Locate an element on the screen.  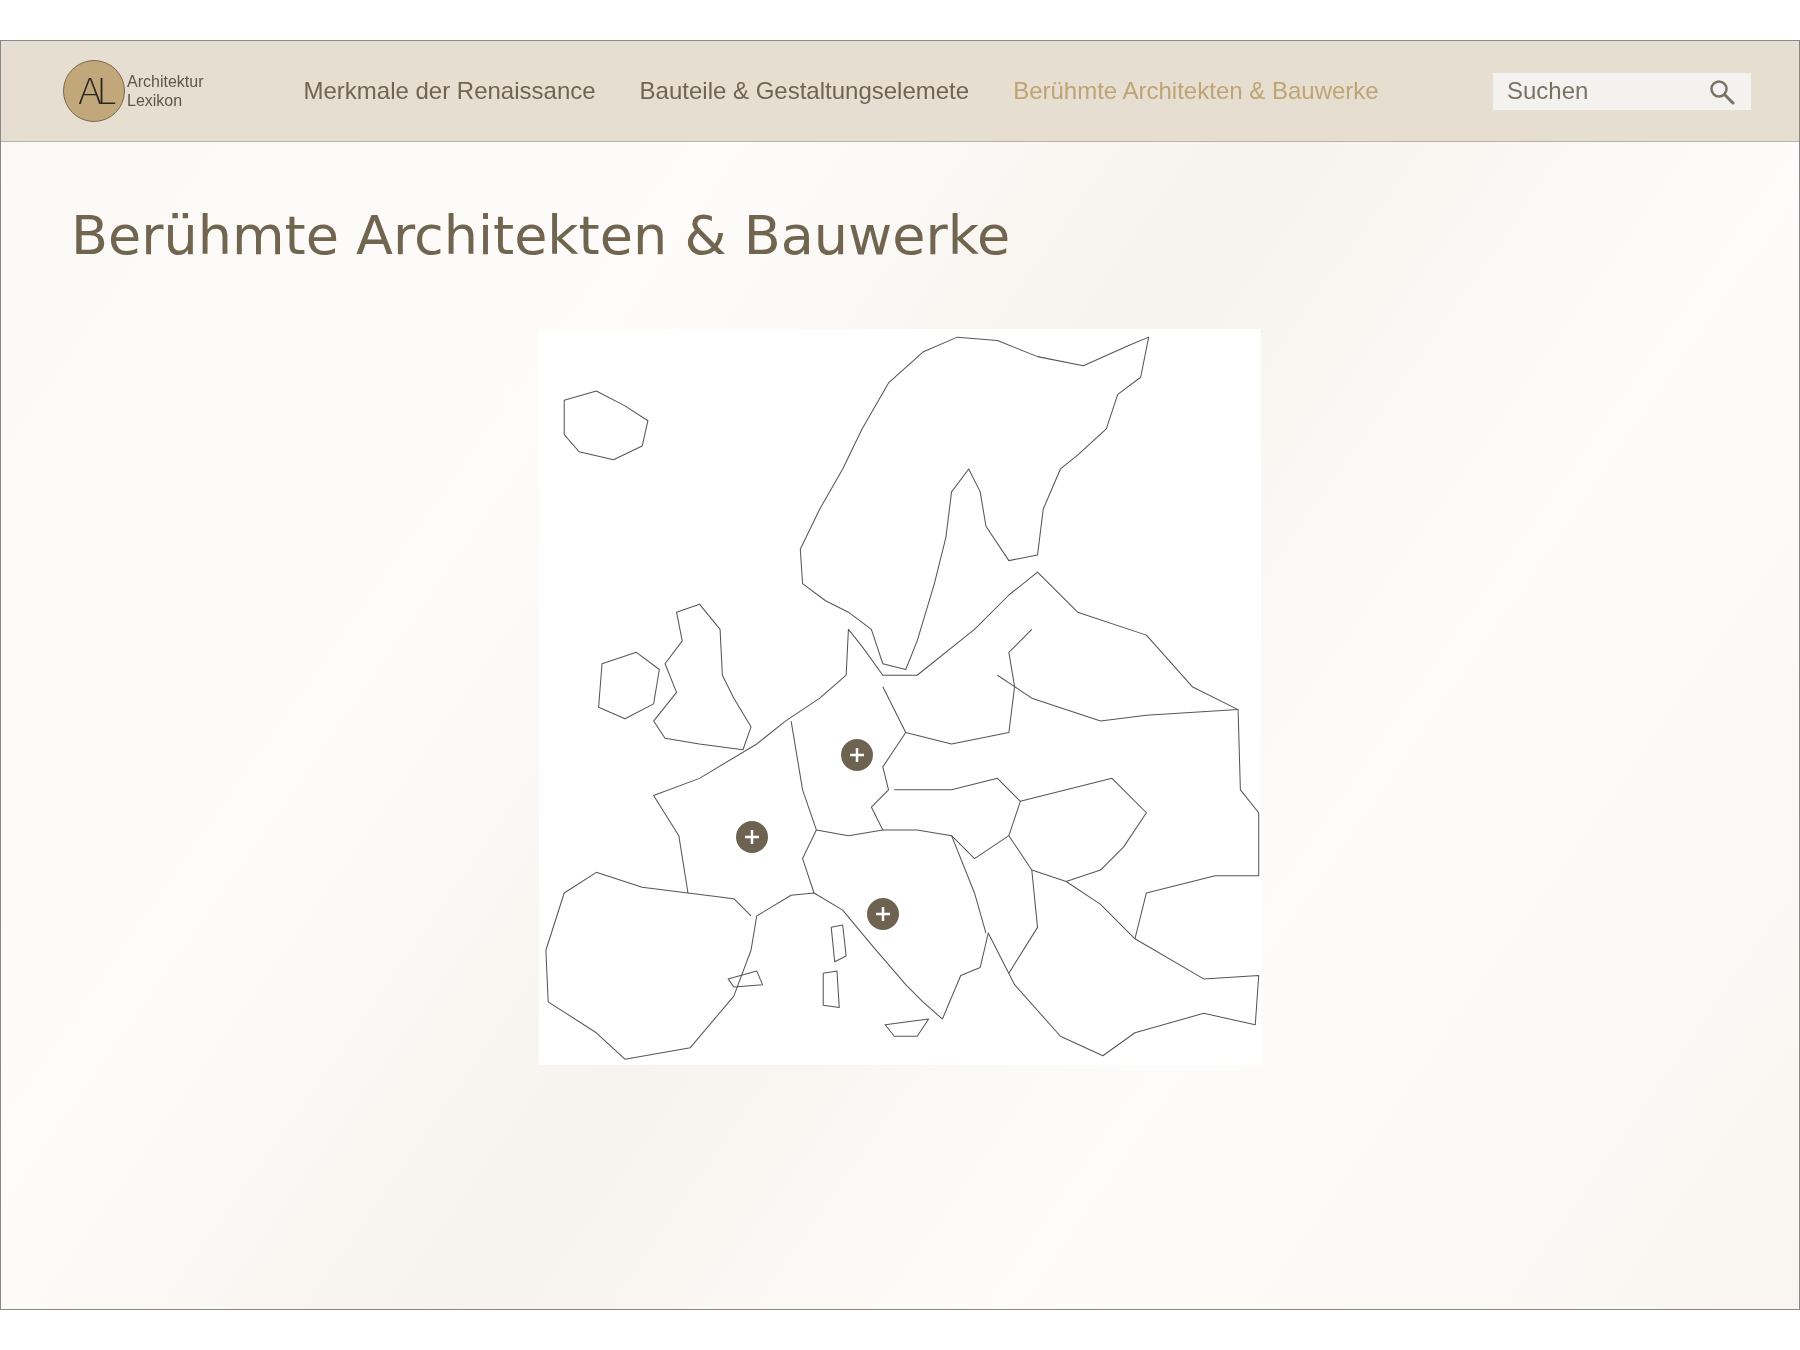
logo-mark: AL is located at coordinates (94, 91).